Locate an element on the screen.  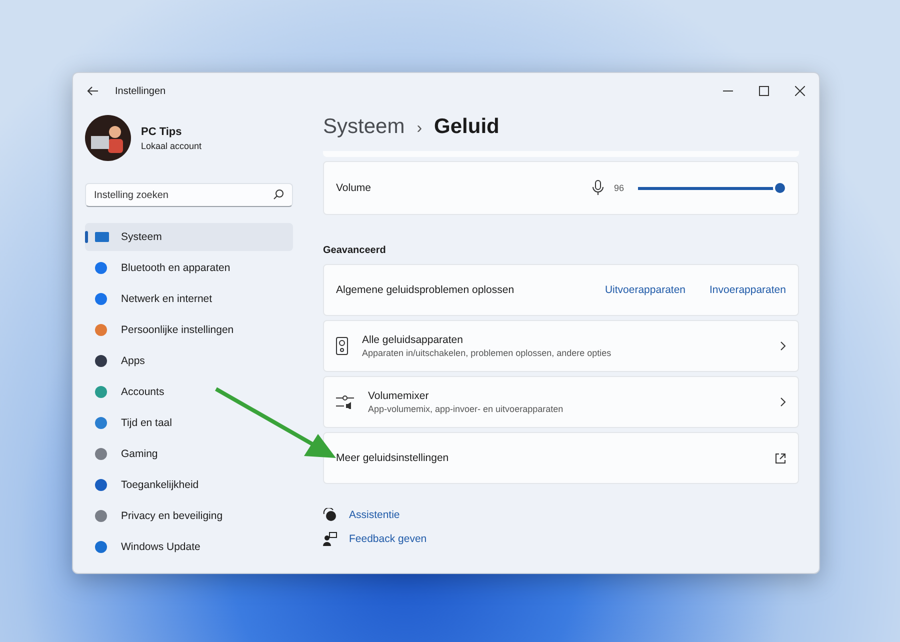
breadcrumb-parent: Systeem is located at coordinates (364, 127).